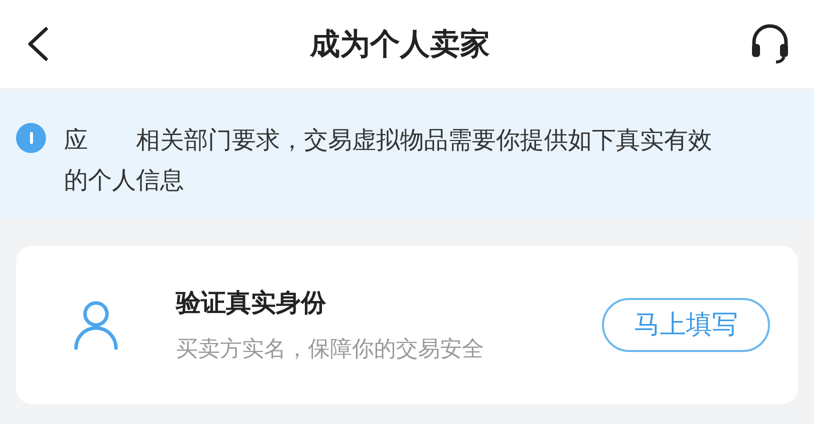  What do you see at coordinates (686, 325) in the screenshot?
I see `fill-in-button: 马上填写` at bounding box center [686, 325].